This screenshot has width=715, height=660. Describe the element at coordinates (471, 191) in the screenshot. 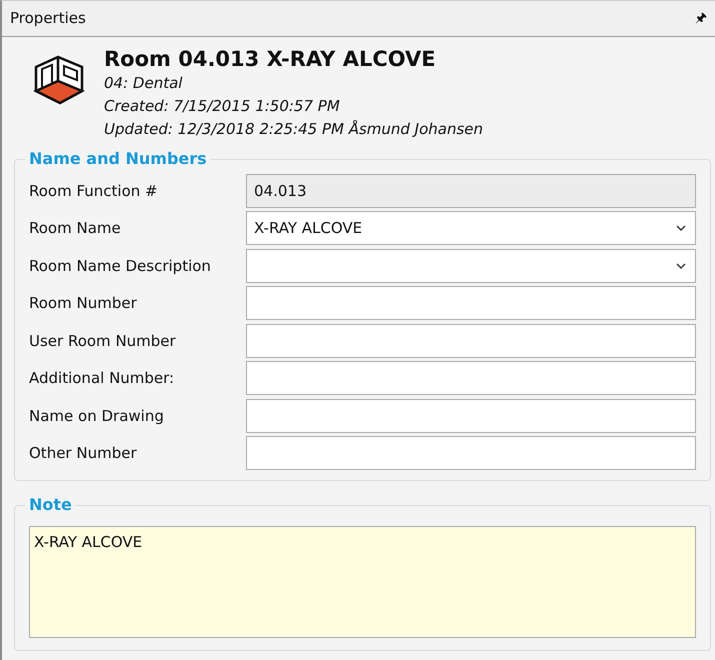

I see `readonly-field: 04.013` at that location.